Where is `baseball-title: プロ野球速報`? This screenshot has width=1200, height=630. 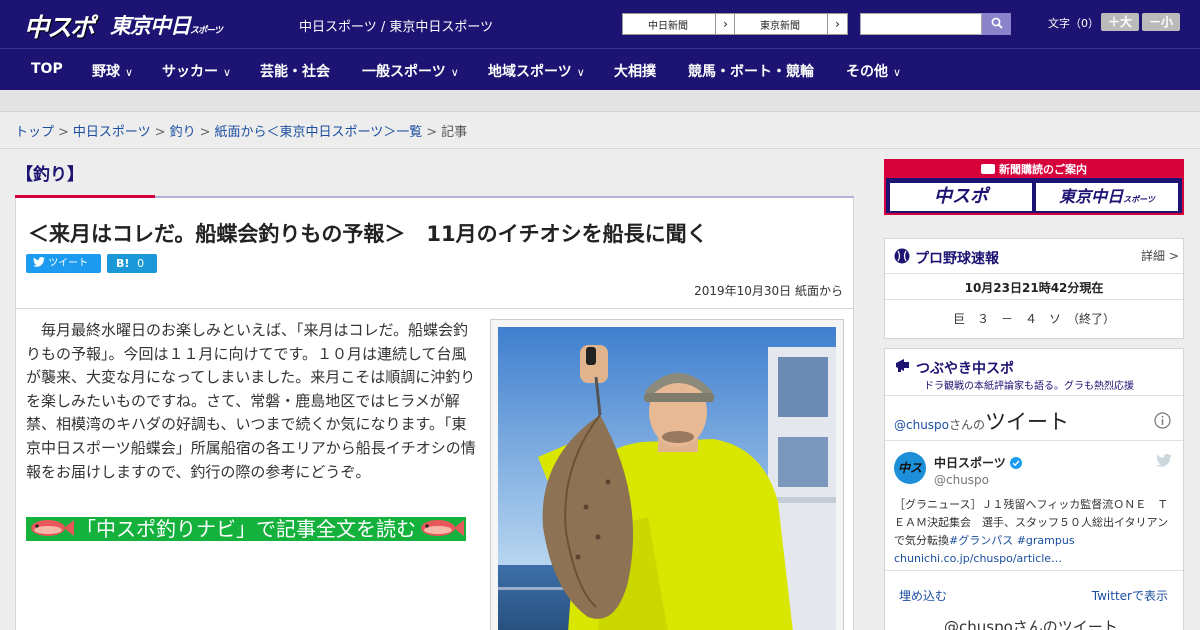
baseball-title: プロ野球速報 is located at coordinates (957, 259).